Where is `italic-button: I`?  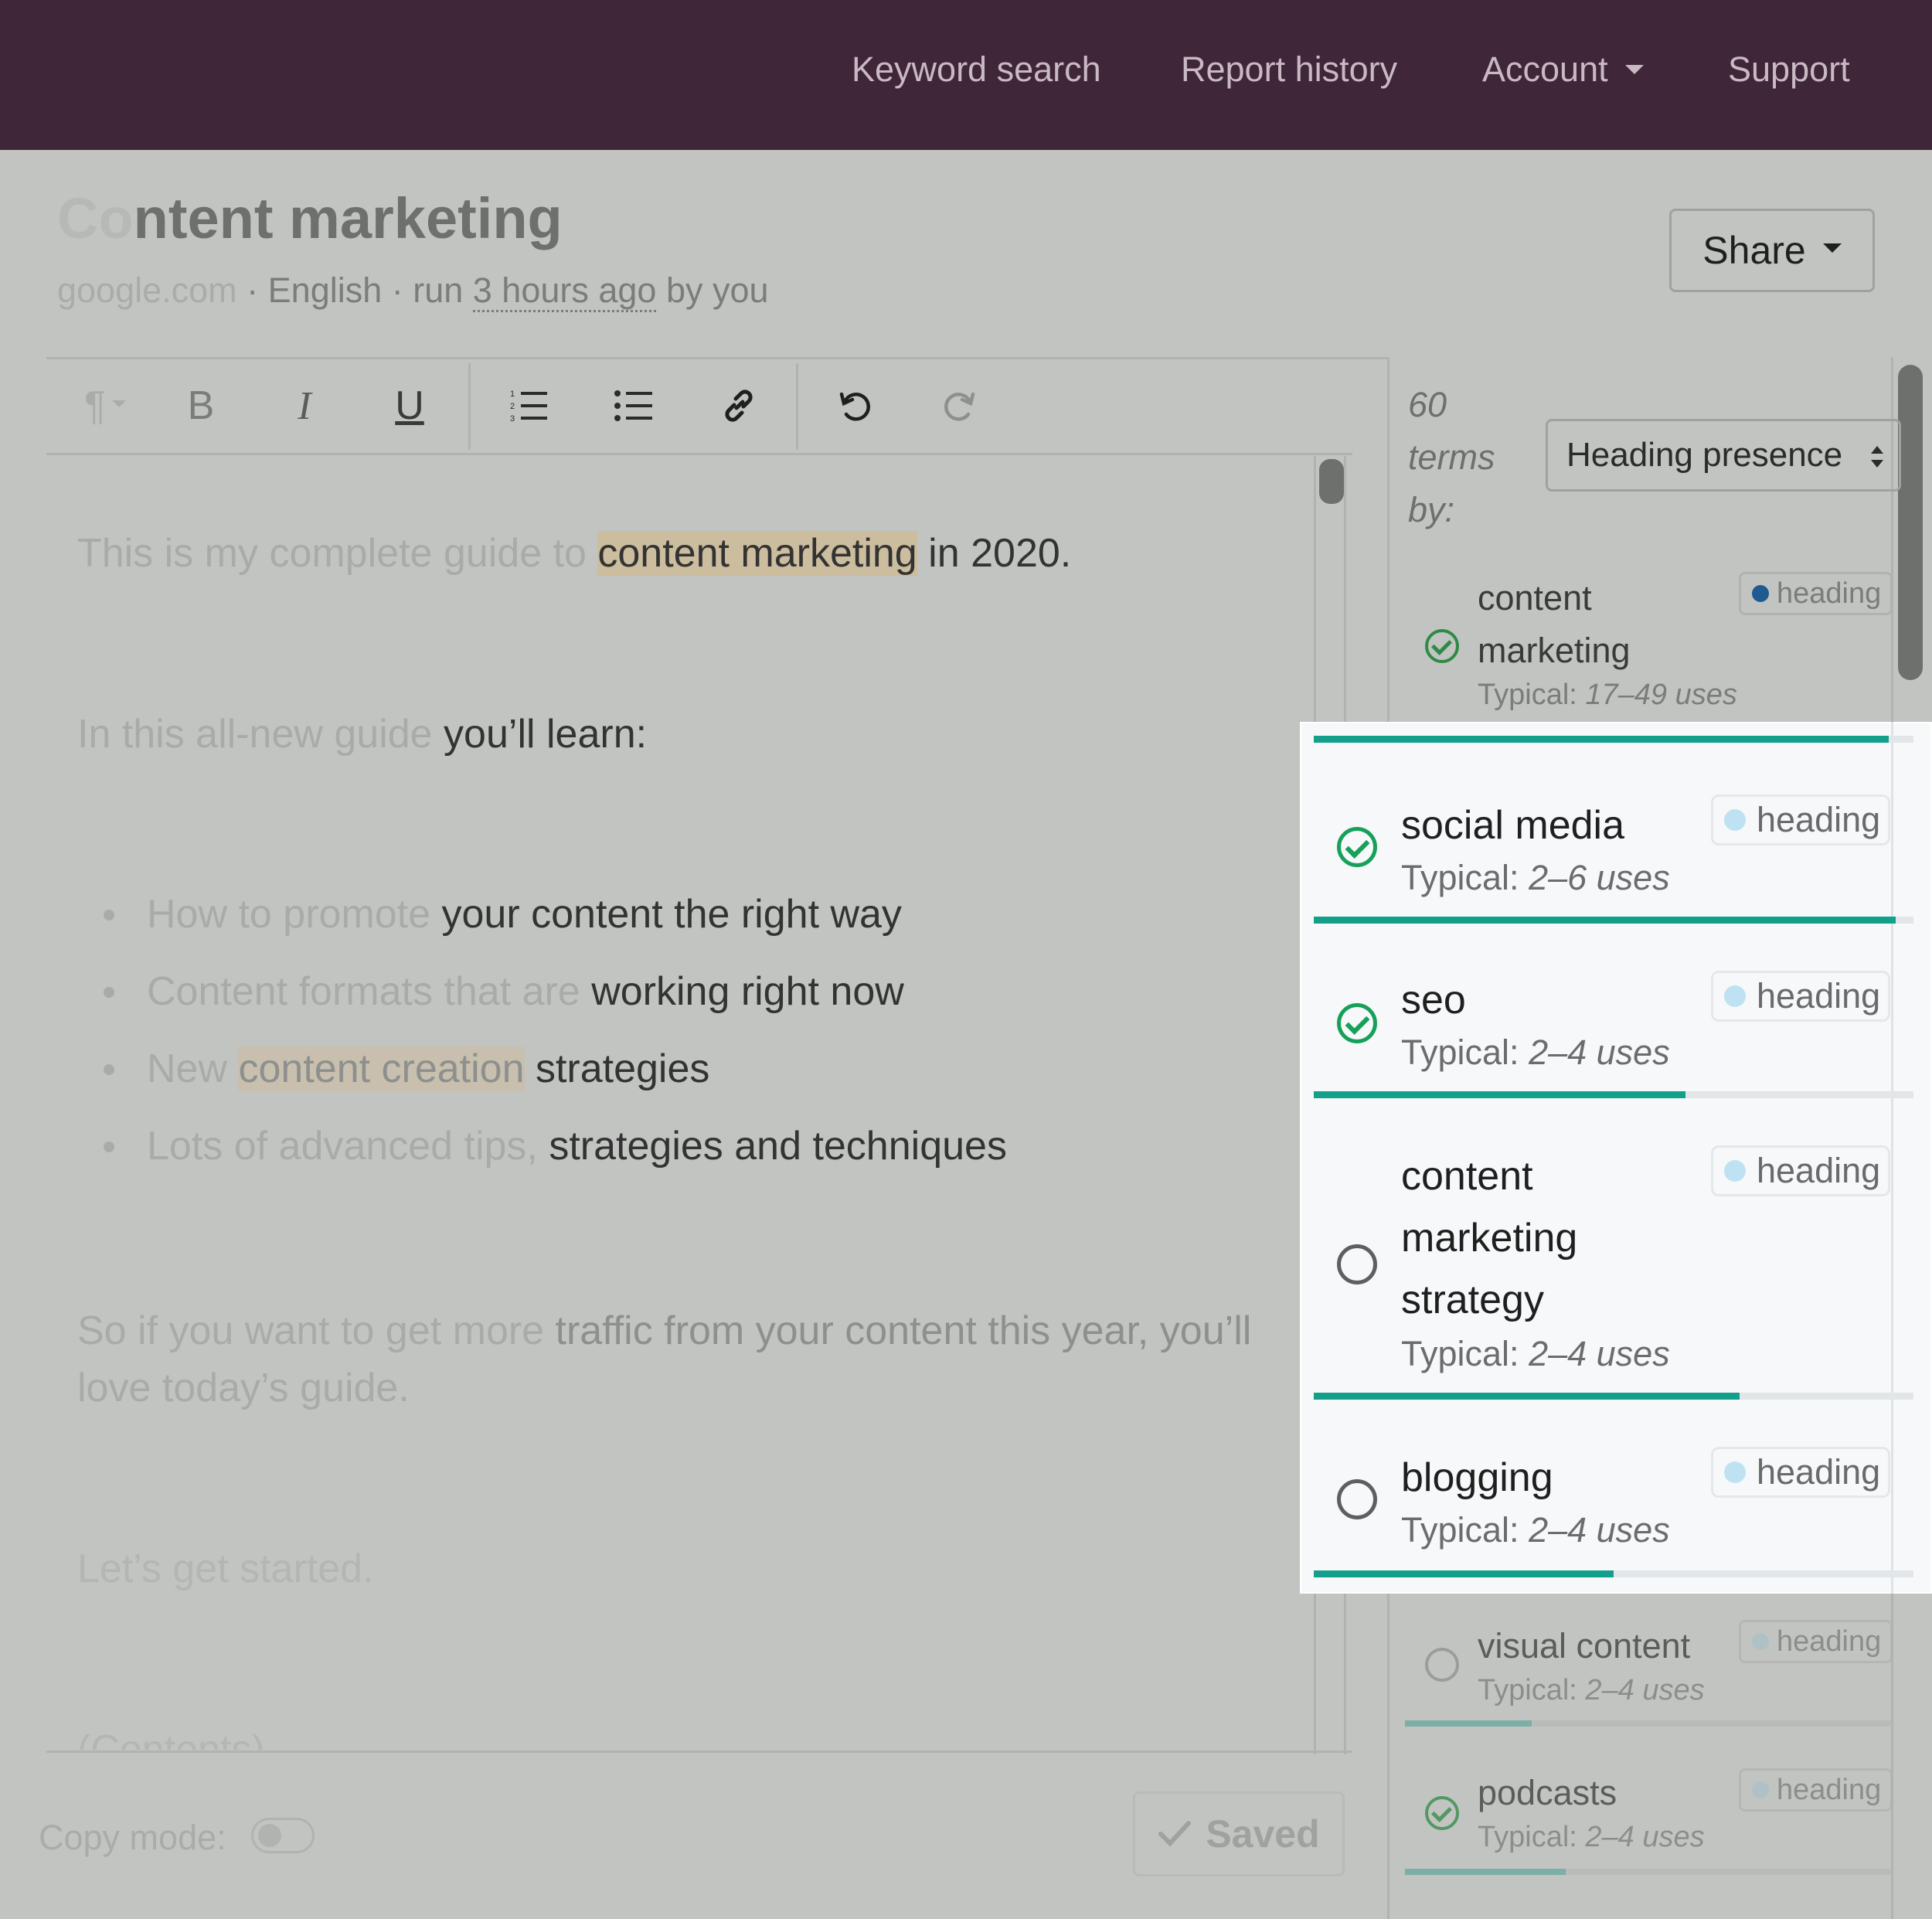
italic-button: I is located at coordinates (305, 406).